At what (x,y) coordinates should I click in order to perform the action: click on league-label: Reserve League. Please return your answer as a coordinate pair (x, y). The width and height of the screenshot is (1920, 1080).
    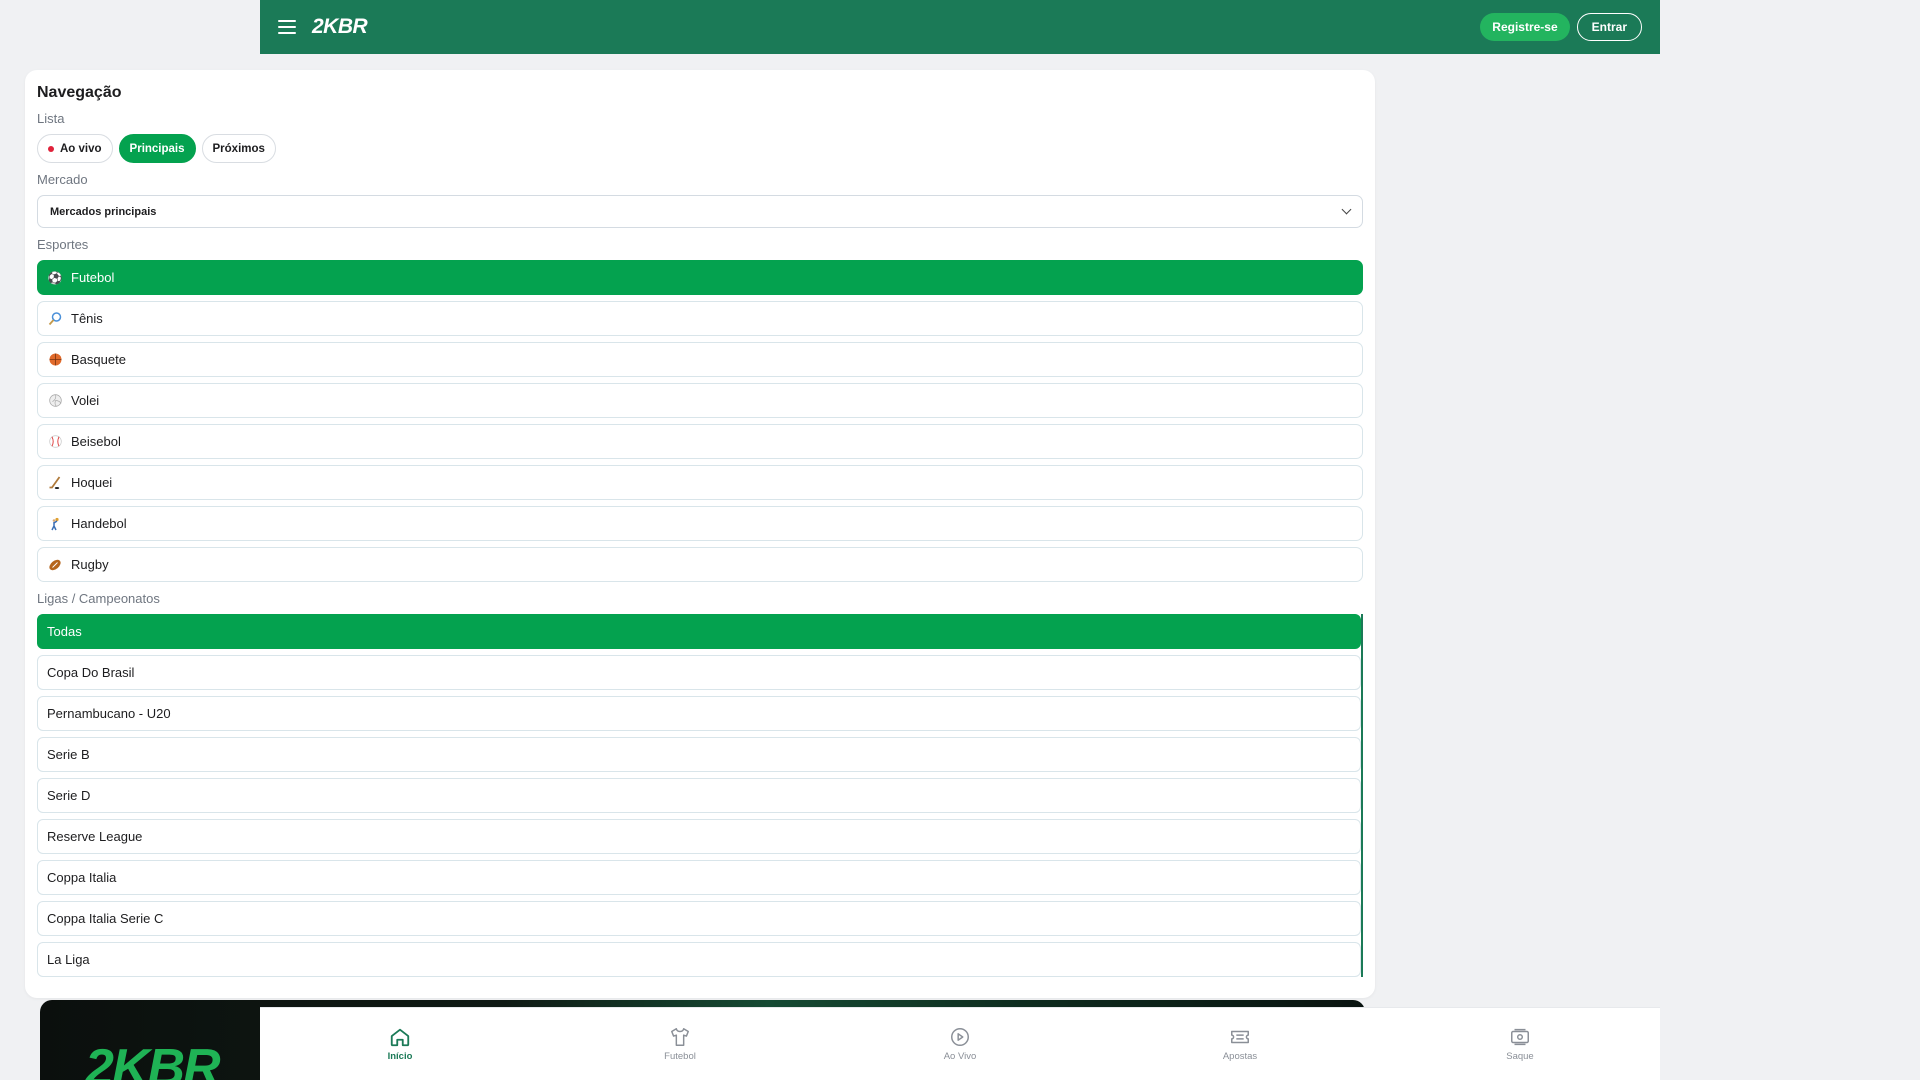
    Looking at the image, I should click on (95, 836).